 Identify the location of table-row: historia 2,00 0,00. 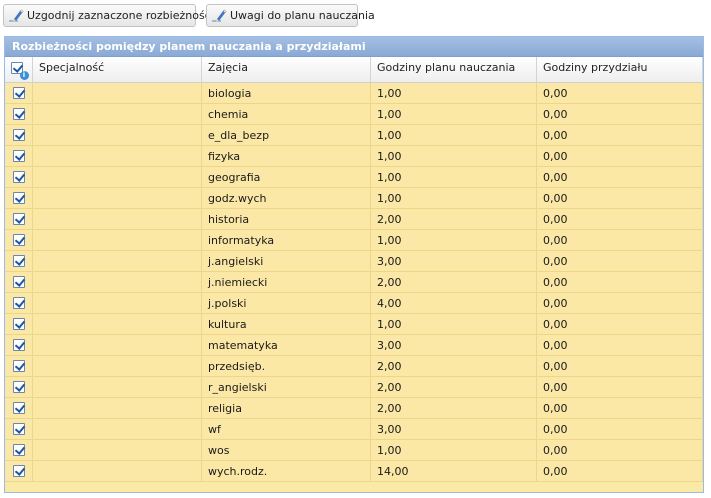
(354, 219).